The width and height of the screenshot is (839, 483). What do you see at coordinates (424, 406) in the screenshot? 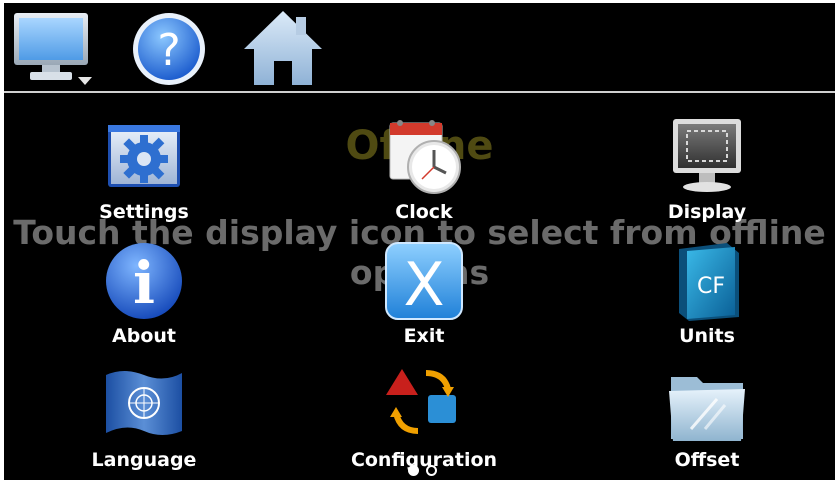
I see `configuration-icon` at bounding box center [424, 406].